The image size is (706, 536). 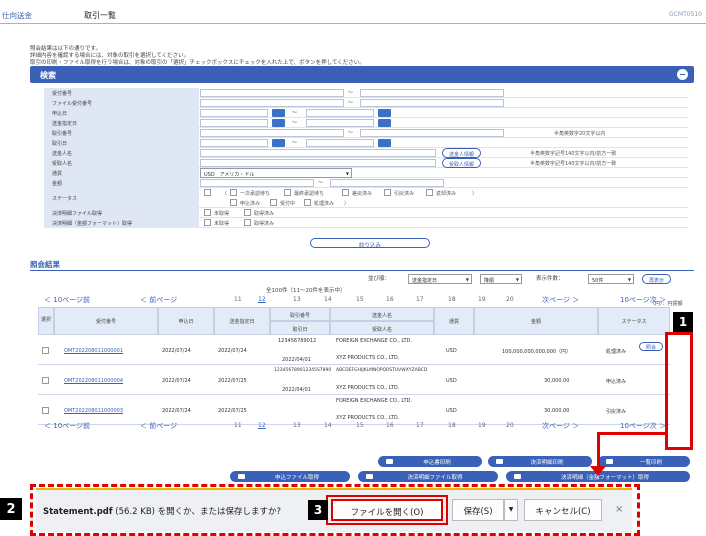 What do you see at coordinates (511, 510) in the screenshot?
I see `save-dropdown-icon: ▼` at bounding box center [511, 510].